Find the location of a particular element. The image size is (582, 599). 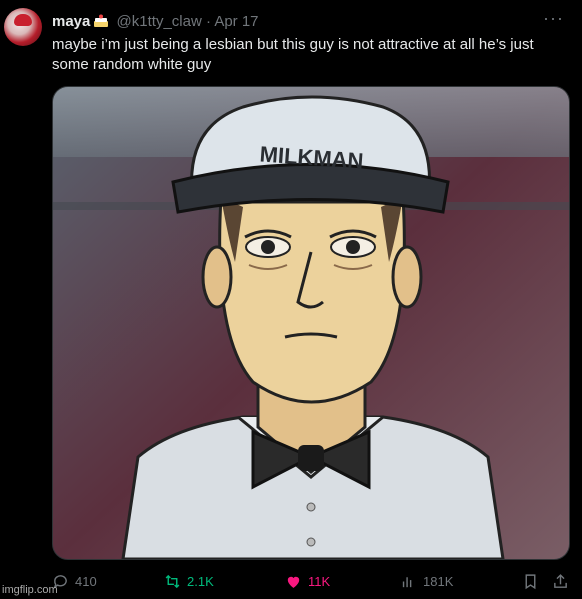

views-icon is located at coordinates (407, 581).